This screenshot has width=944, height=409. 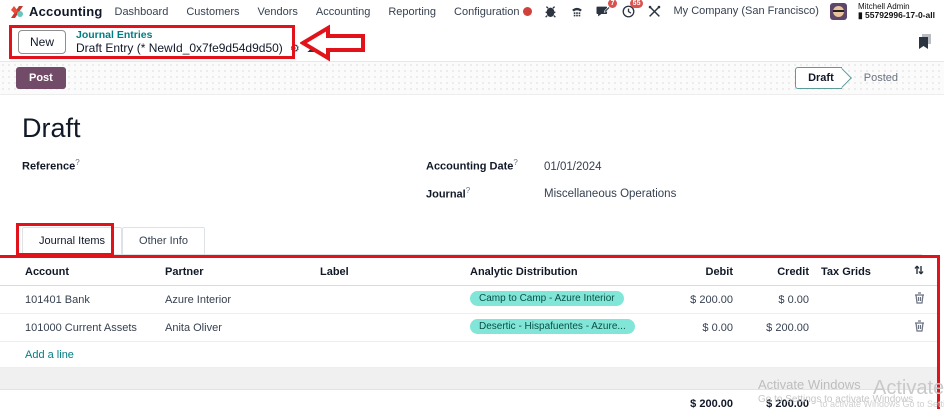 What do you see at coordinates (861, 272) in the screenshot?
I see `col-tax-grids: Tax Grids` at bounding box center [861, 272].